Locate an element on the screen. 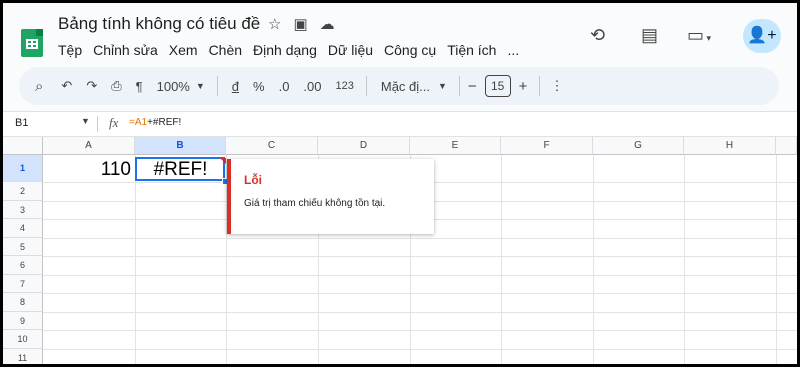 This screenshot has width=800, height=367. font-size-input: 15 is located at coordinates (497, 86).